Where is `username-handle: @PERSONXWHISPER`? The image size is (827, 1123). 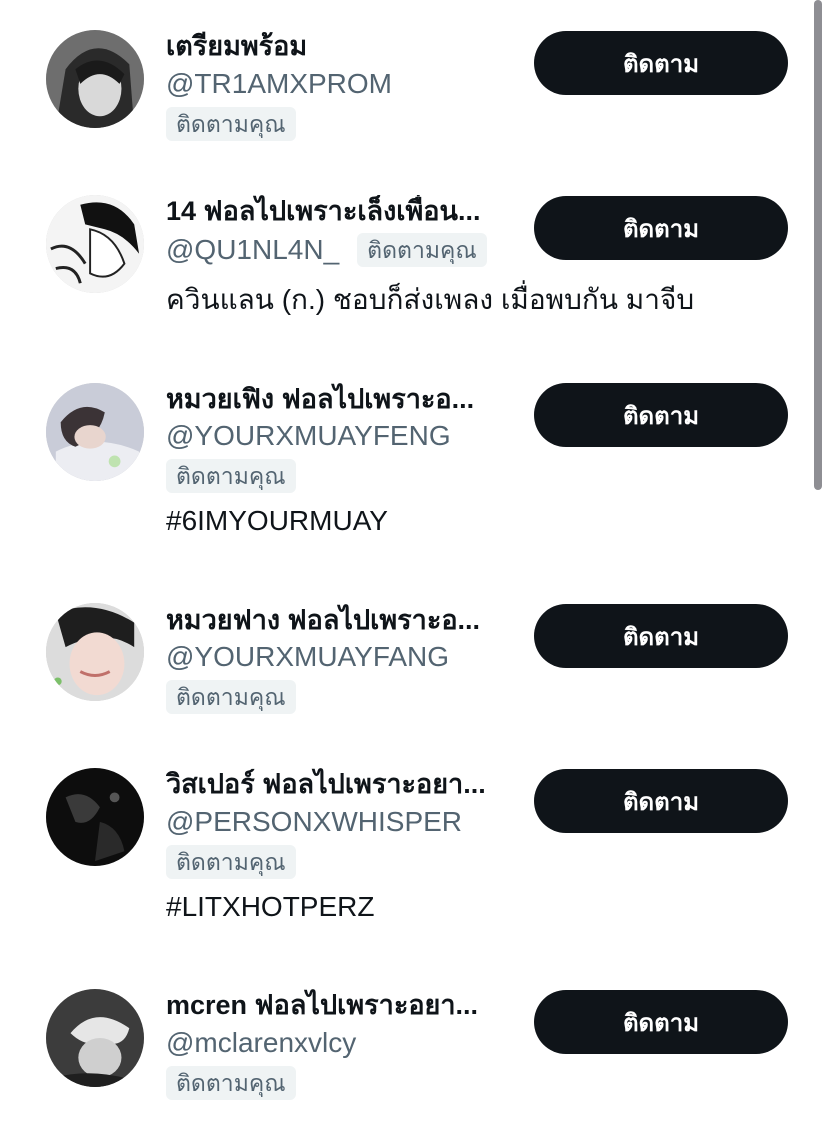 username-handle: @PERSONXWHISPER is located at coordinates (314, 821).